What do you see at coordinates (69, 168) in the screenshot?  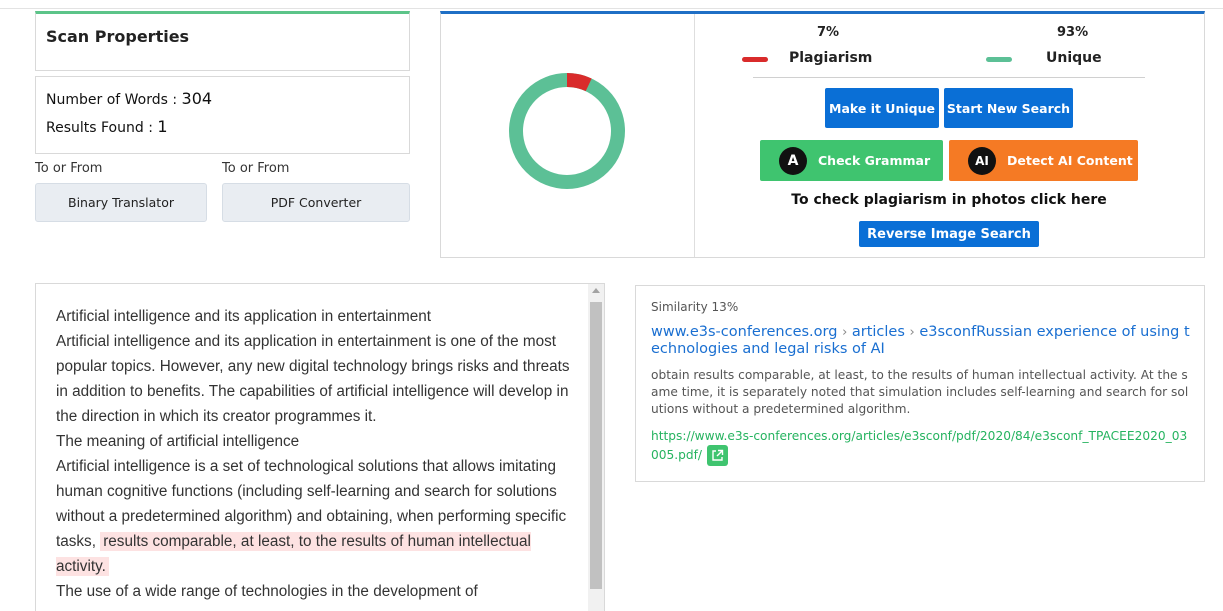 I see `tool-caption-binary: To or From` at bounding box center [69, 168].